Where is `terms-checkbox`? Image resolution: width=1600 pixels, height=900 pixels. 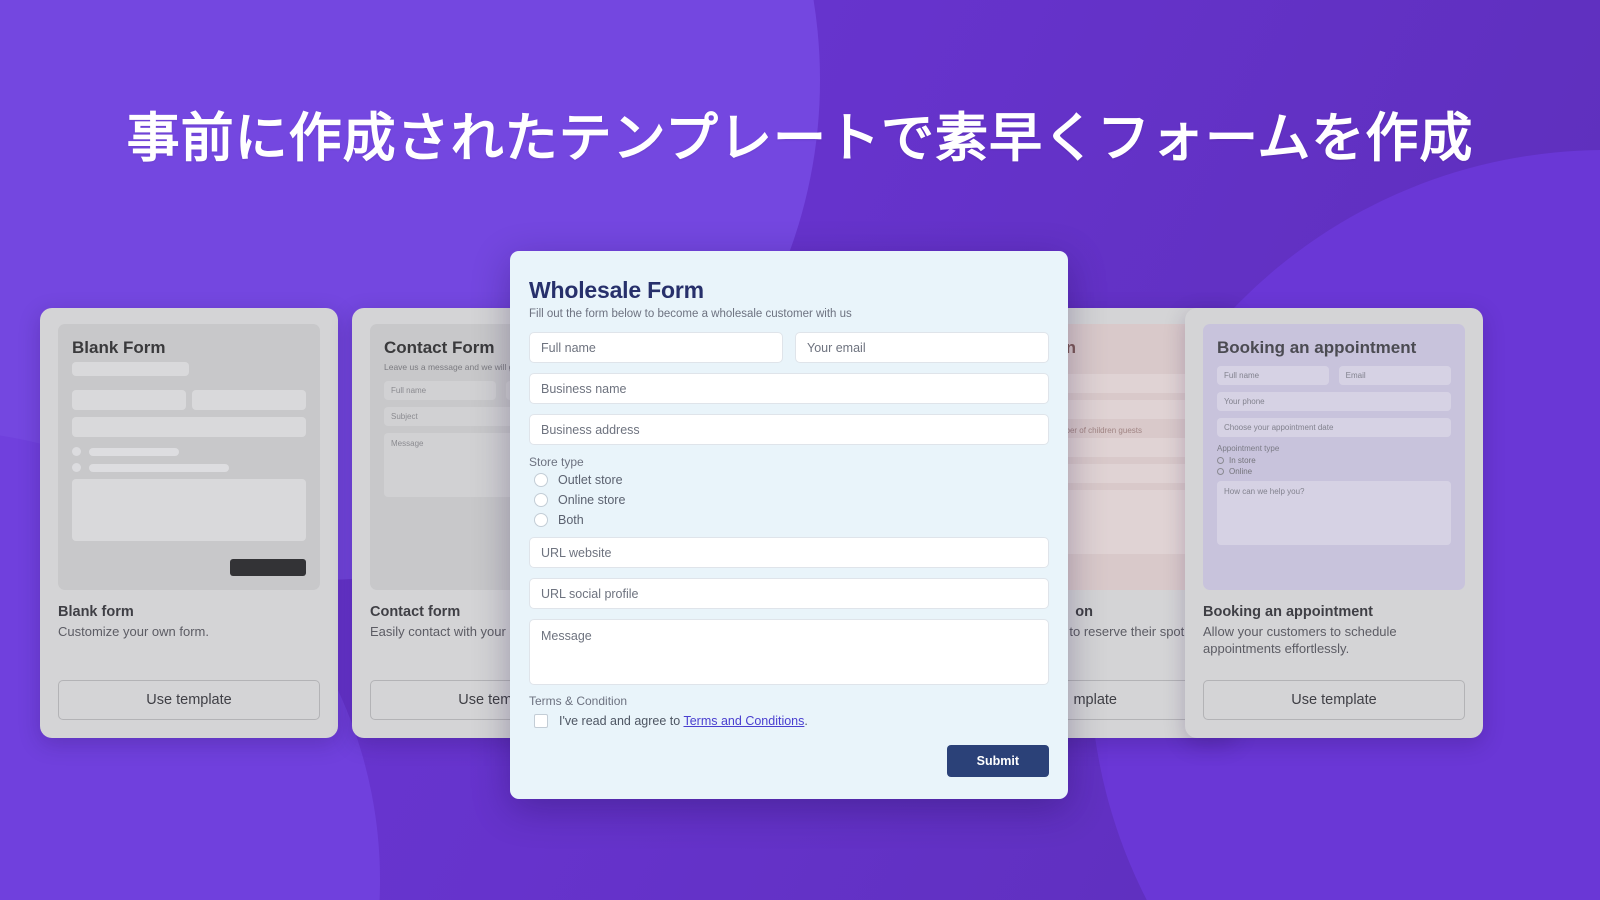 terms-checkbox is located at coordinates (541, 721).